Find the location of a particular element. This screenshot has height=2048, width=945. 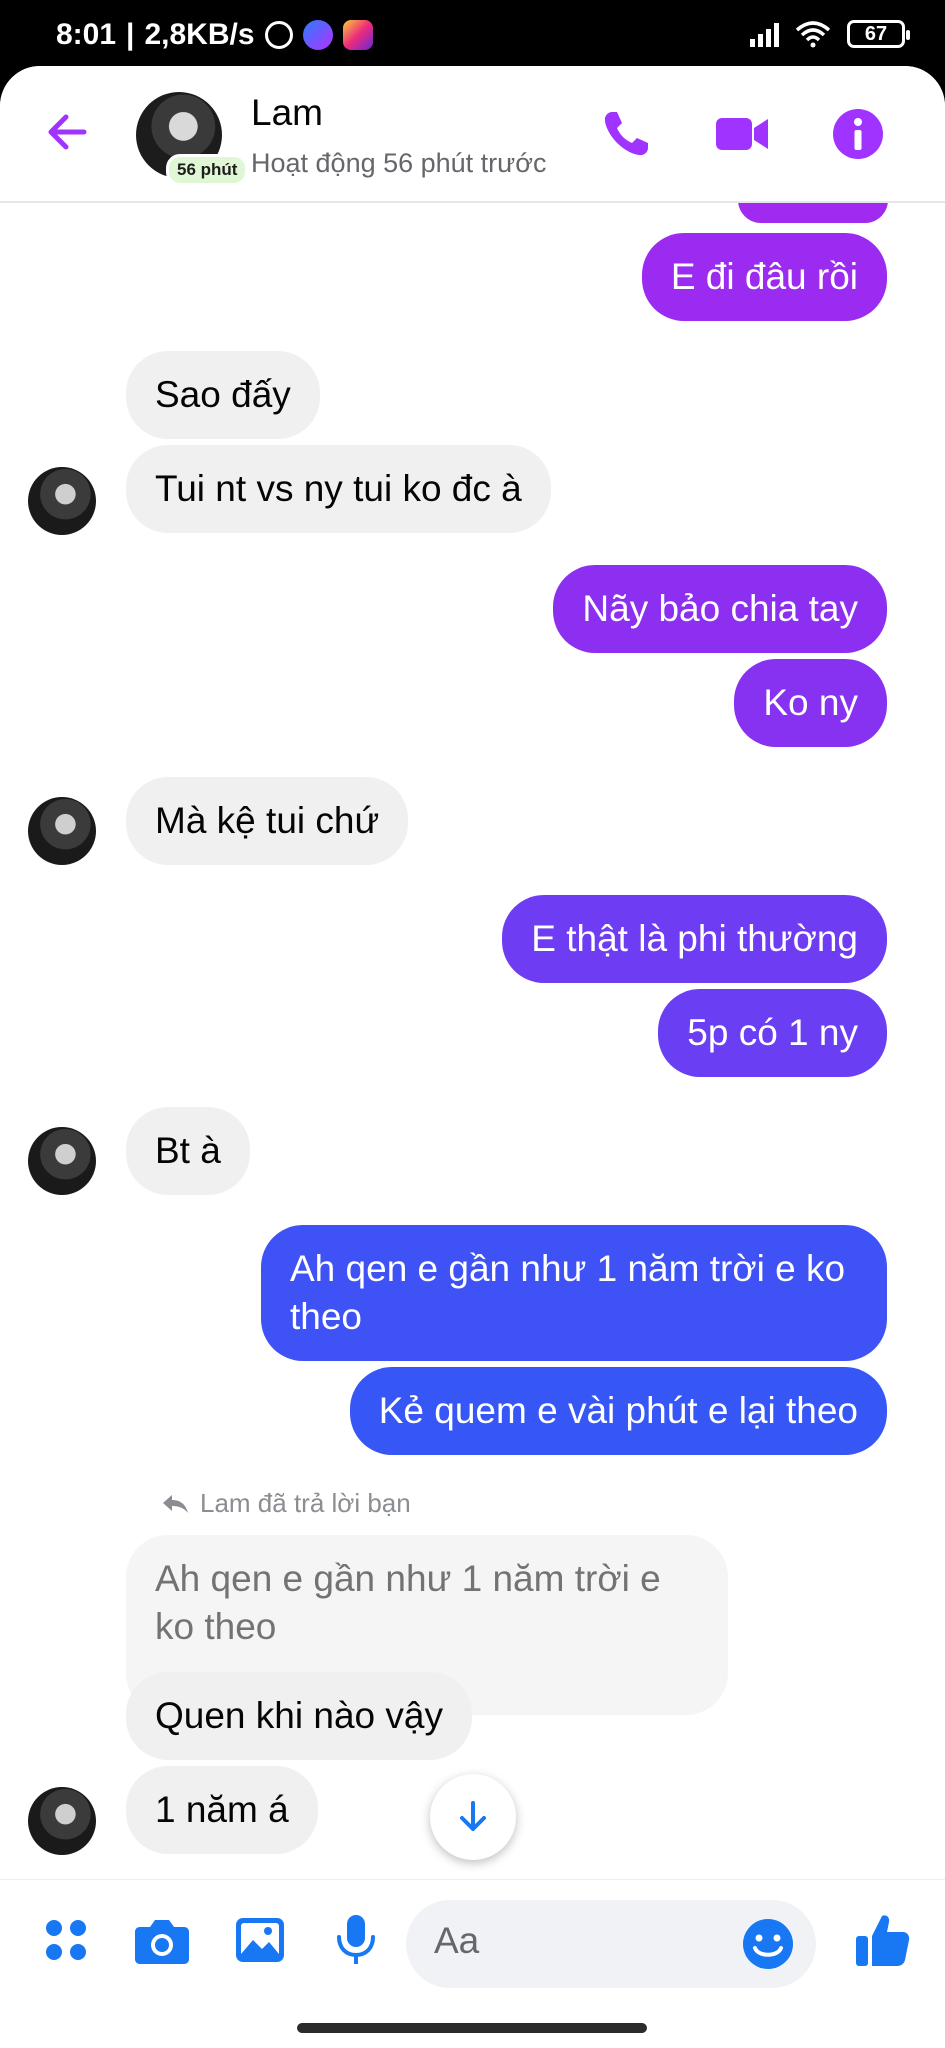

phone-call-icon is located at coordinates (626, 134).